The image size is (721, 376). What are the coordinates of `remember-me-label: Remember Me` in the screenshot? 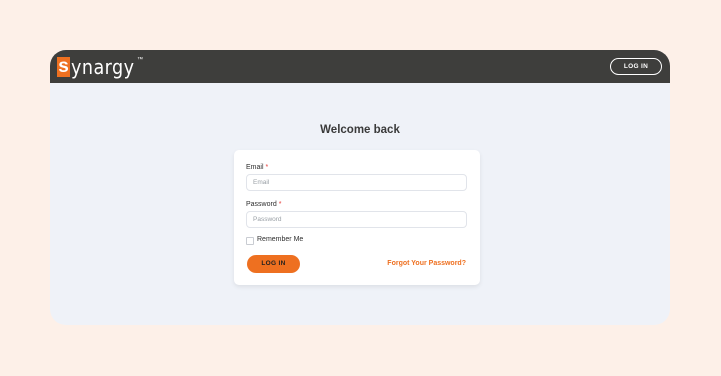 It's located at (280, 239).